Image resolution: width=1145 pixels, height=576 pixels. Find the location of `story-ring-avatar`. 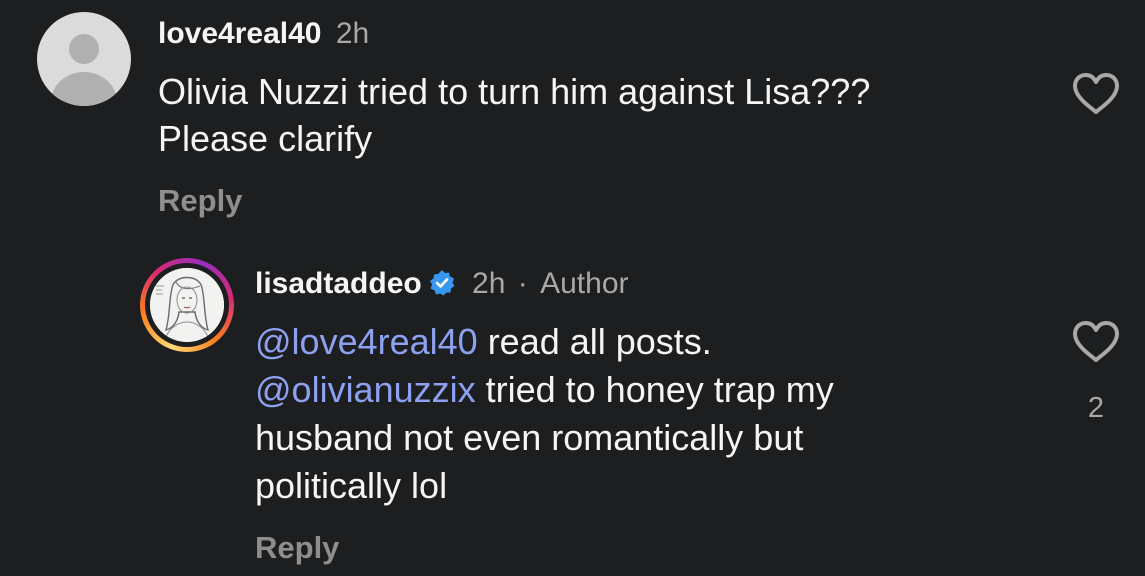

story-ring-avatar is located at coordinates (187, 305).